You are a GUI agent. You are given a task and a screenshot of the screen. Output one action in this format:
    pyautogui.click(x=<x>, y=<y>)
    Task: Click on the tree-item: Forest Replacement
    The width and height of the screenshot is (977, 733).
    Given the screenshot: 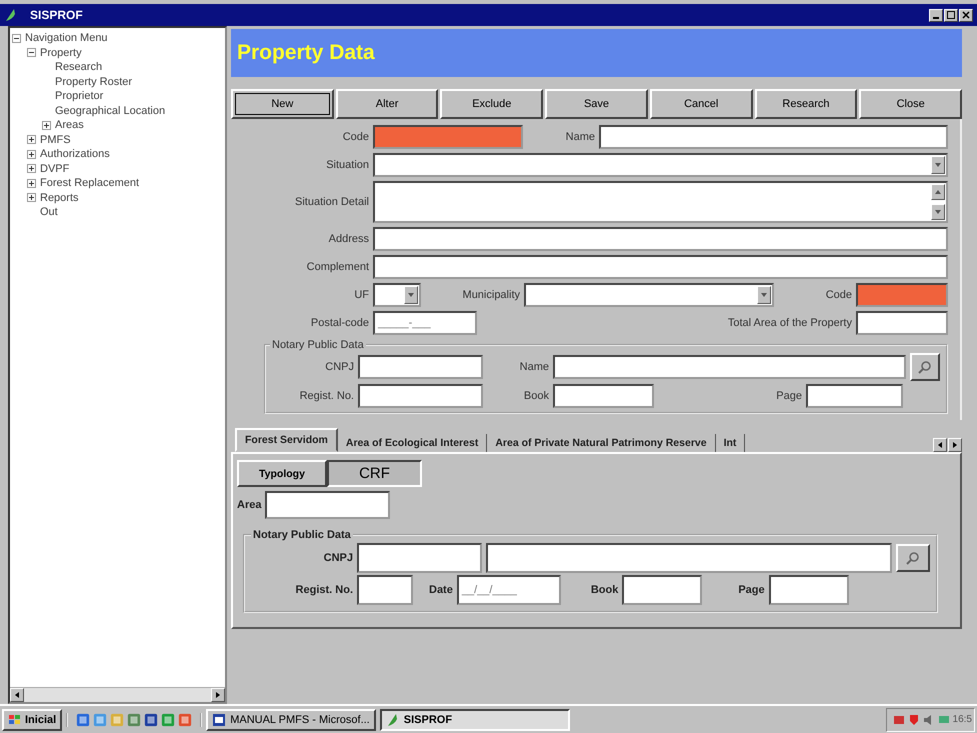 What is the action you would take?
    pyautogui.click(x=90, y=183)
    